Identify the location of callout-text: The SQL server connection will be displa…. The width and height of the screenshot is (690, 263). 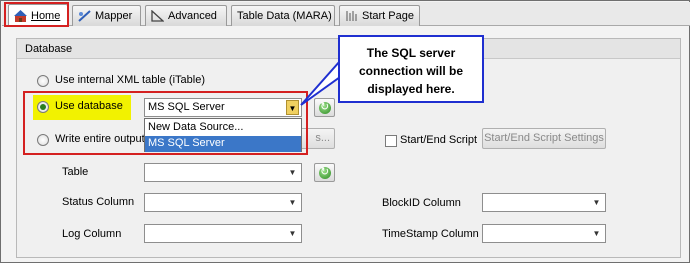
(410, 71).